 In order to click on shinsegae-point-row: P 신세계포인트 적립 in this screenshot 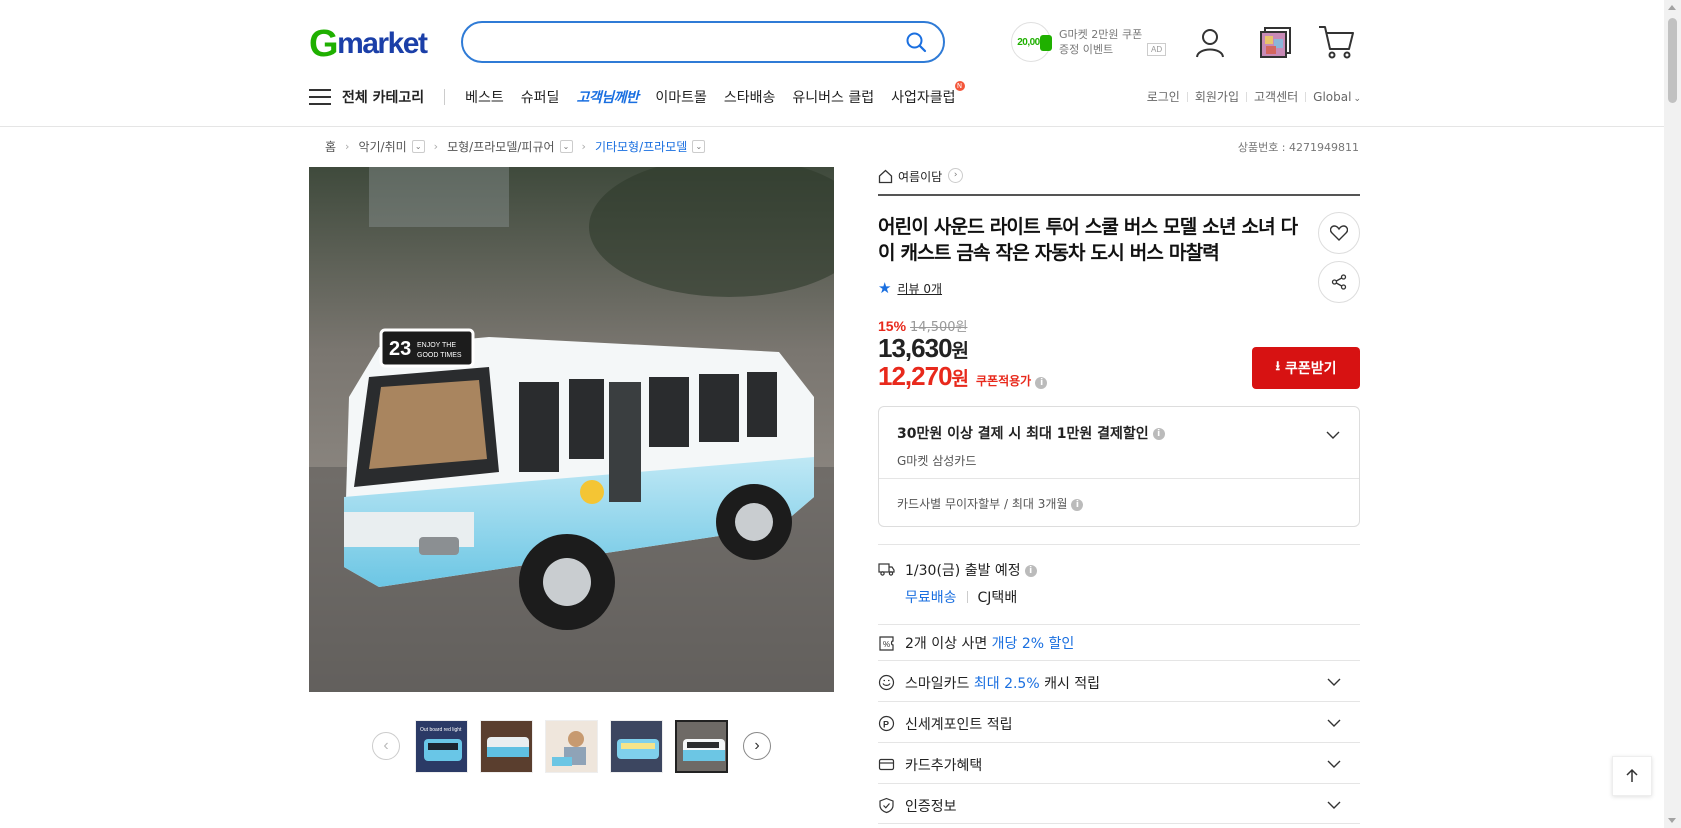, I will do `click(1119, 721)`.